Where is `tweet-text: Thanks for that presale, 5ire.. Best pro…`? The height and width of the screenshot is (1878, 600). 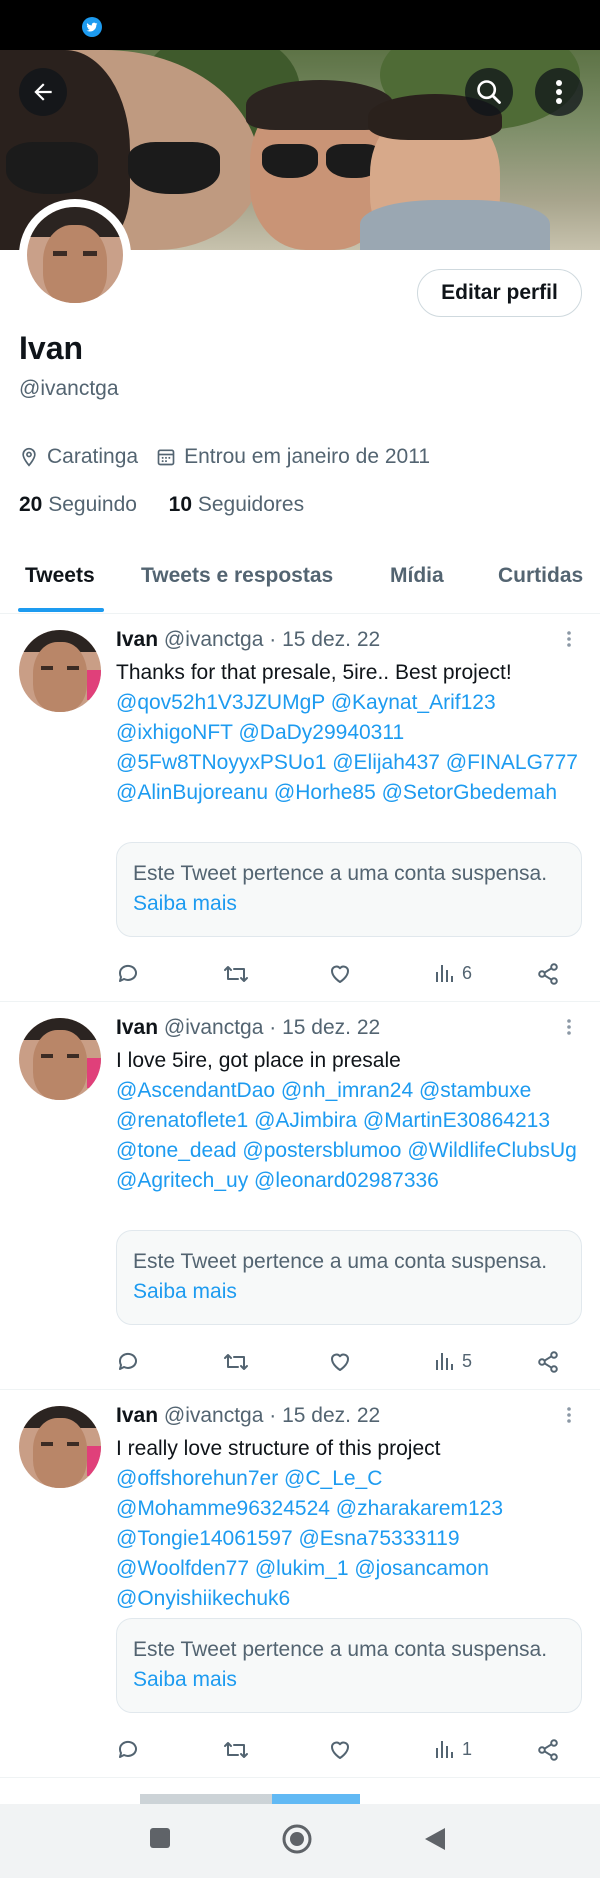
tweet-text: Thanks for that presale, 5ire.. Best pro… is located at coordinates (351, 733).